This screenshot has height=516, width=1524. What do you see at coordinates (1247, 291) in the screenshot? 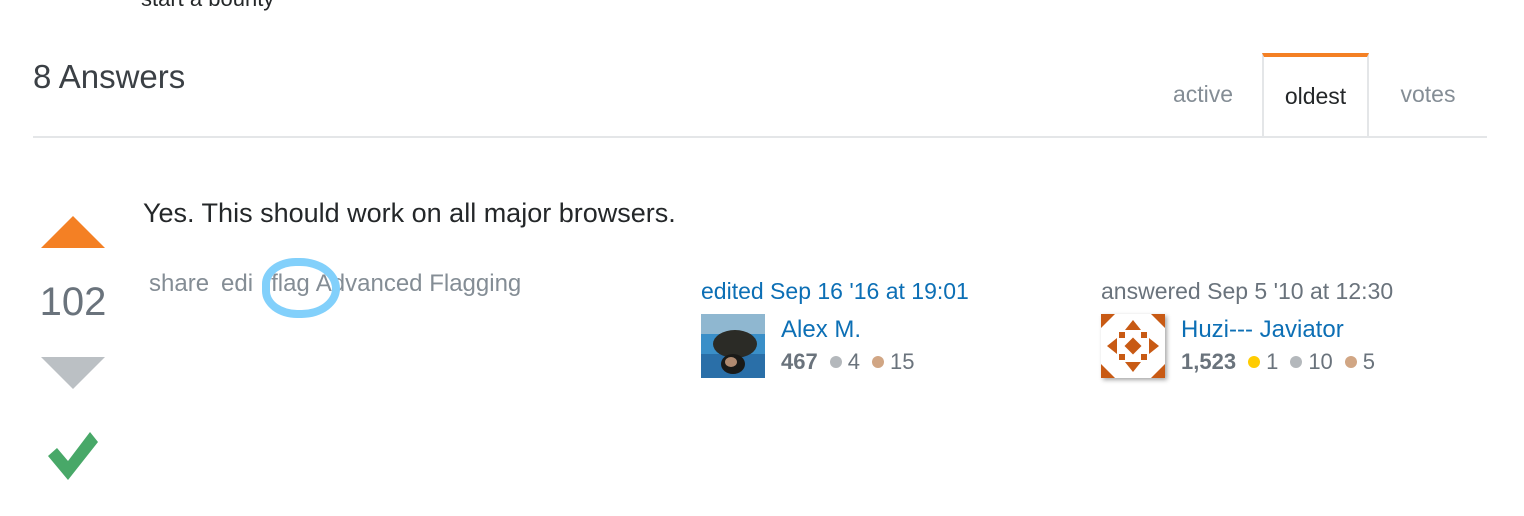
I see `answered-timestamp: answered Sep 5 '10 at 12:30` at bounding box center [1247, 291].